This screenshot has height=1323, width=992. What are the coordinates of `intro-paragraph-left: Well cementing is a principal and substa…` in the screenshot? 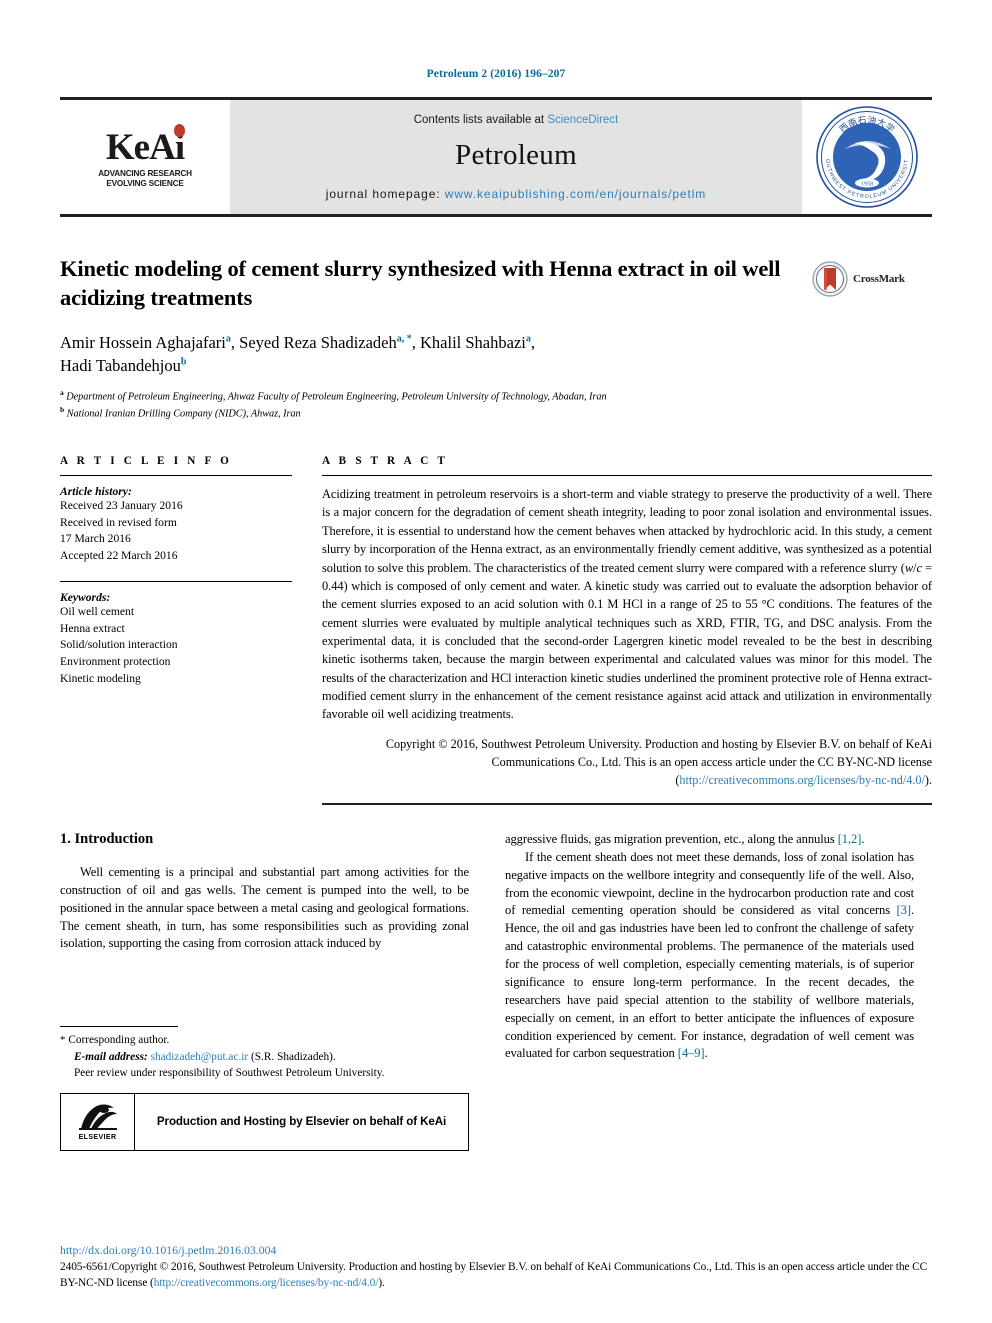 It's located at (264, 907).